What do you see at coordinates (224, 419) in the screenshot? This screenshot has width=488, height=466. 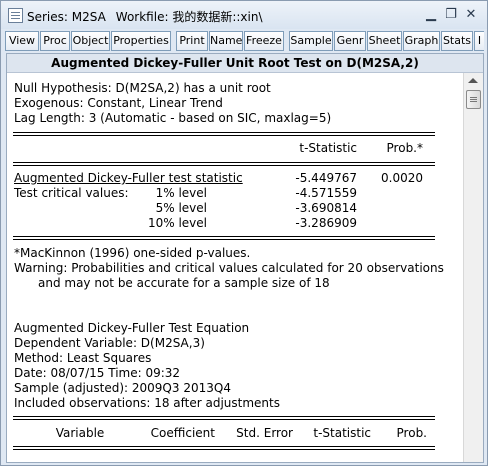 I see `equation-rule-top-double` at bounding box center [224, 419].